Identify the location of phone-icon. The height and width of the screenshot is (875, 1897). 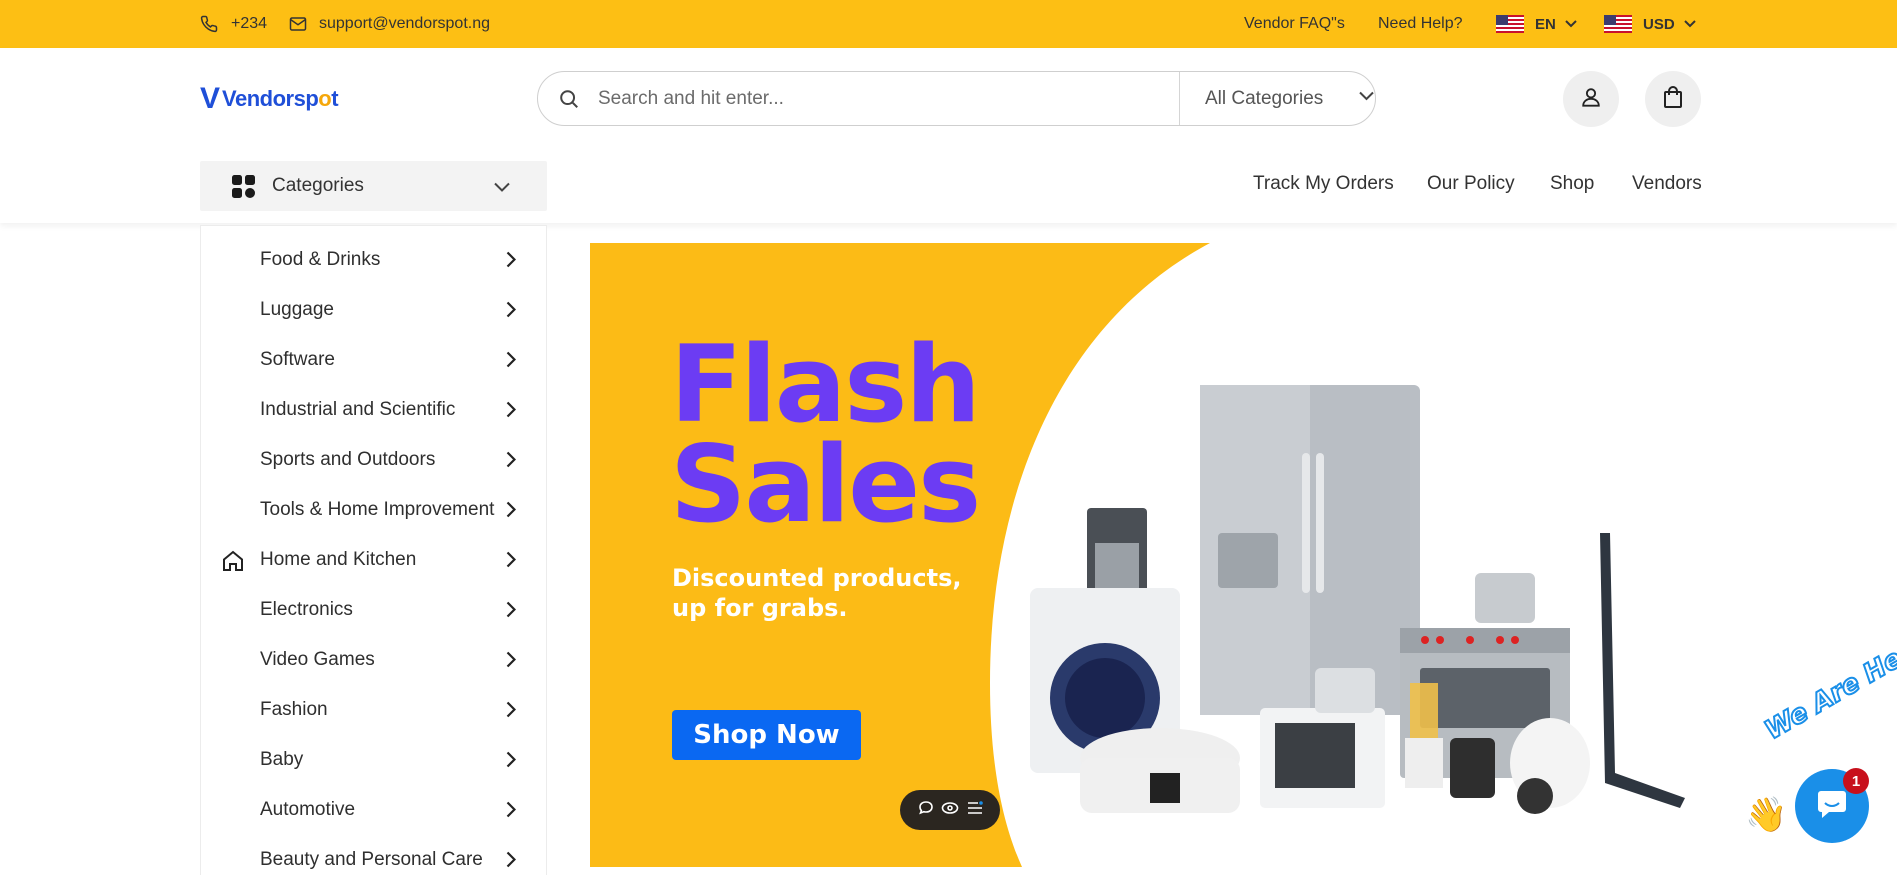
(209, 24).